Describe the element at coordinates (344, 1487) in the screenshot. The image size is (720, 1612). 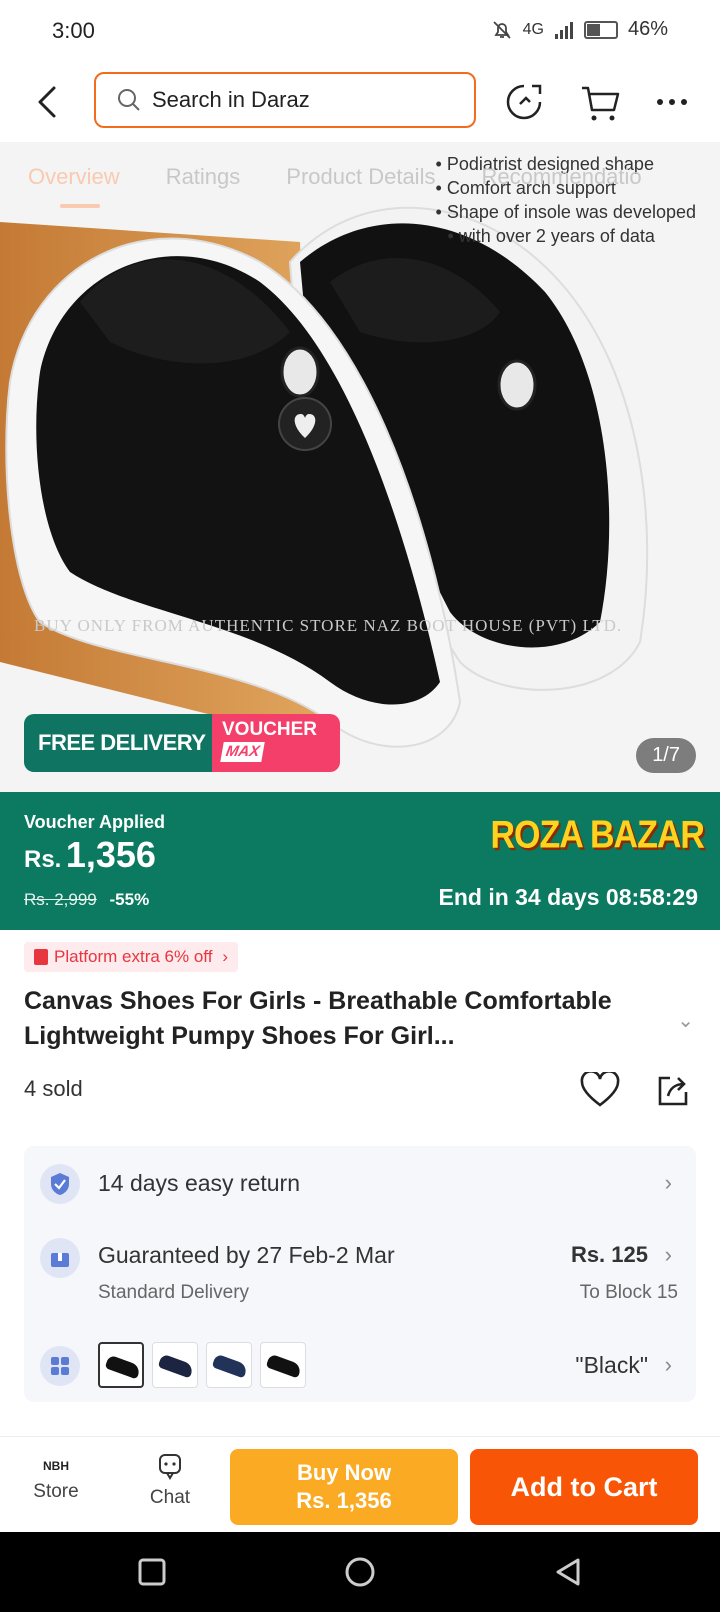
I see `buy-now-button: Buy Now Rs. 1,356` at that location.